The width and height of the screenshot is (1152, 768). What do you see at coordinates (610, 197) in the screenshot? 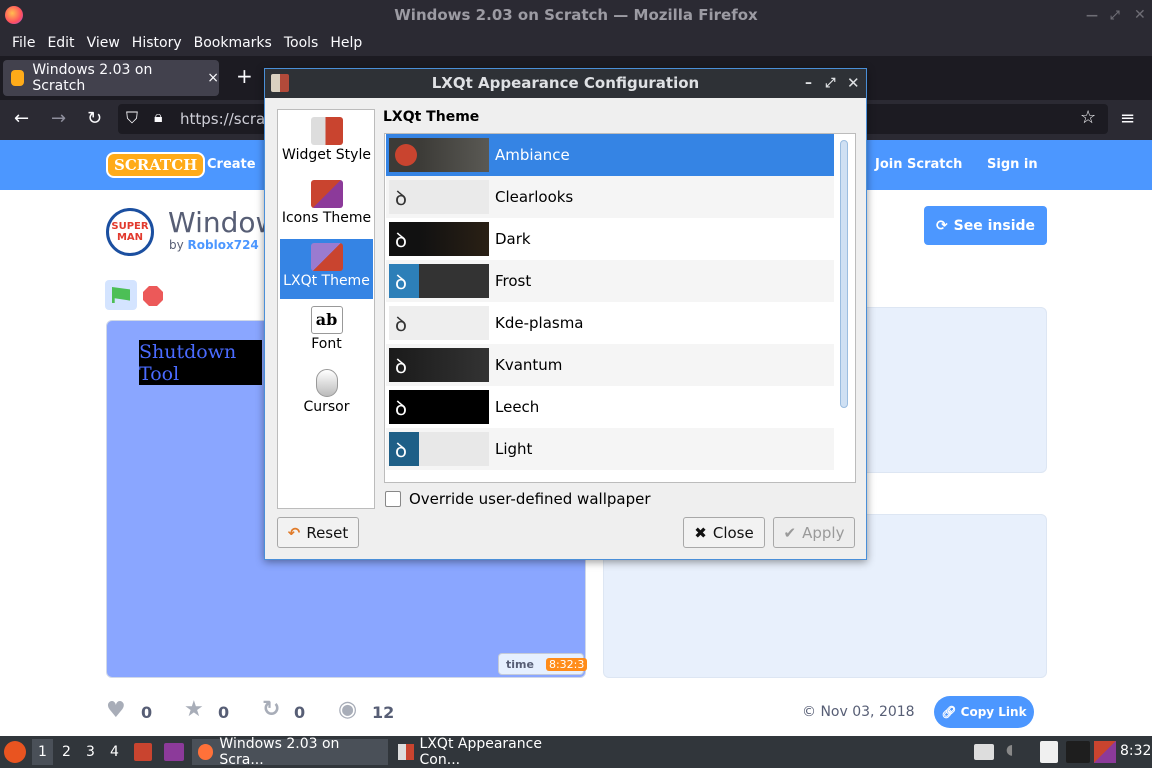
I see `theme-row: ꝺ Clearlooks` at bounding box center [610, 197].